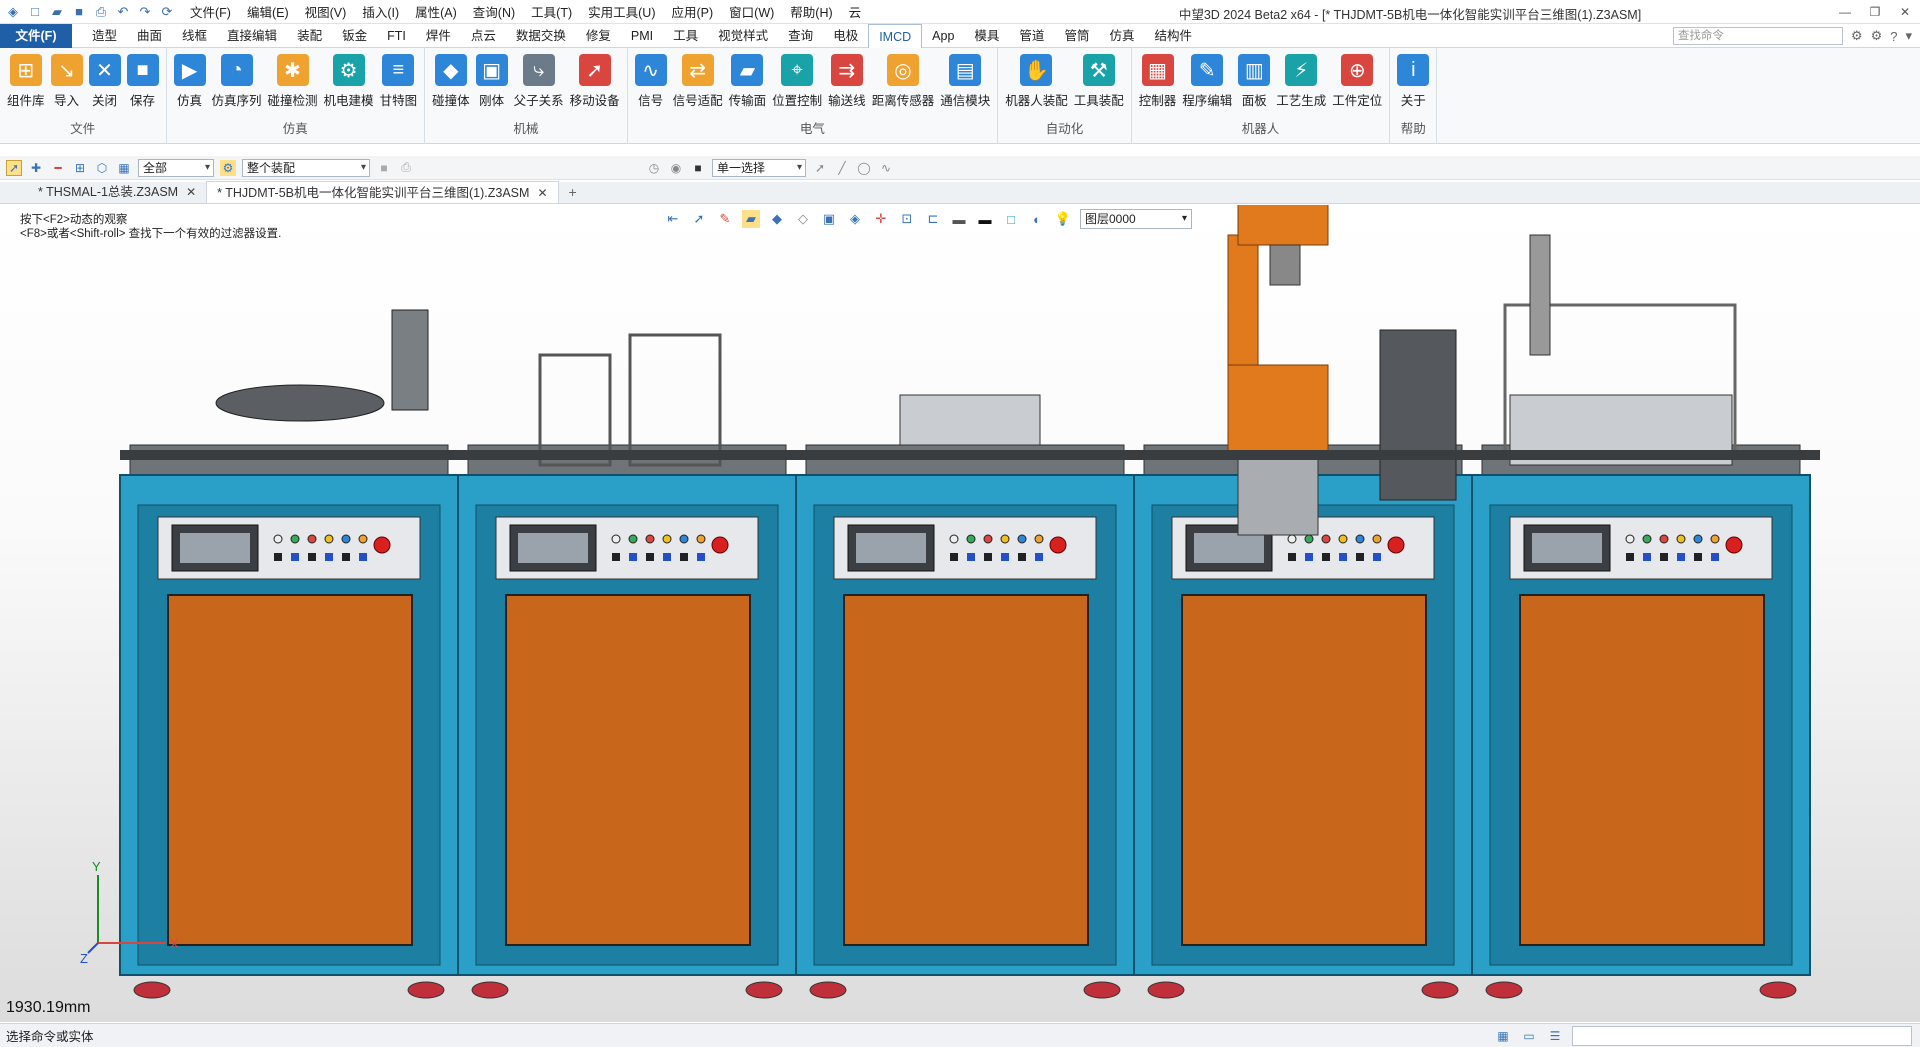  I want to click on close-icon: ✕, so click(1905, 12).